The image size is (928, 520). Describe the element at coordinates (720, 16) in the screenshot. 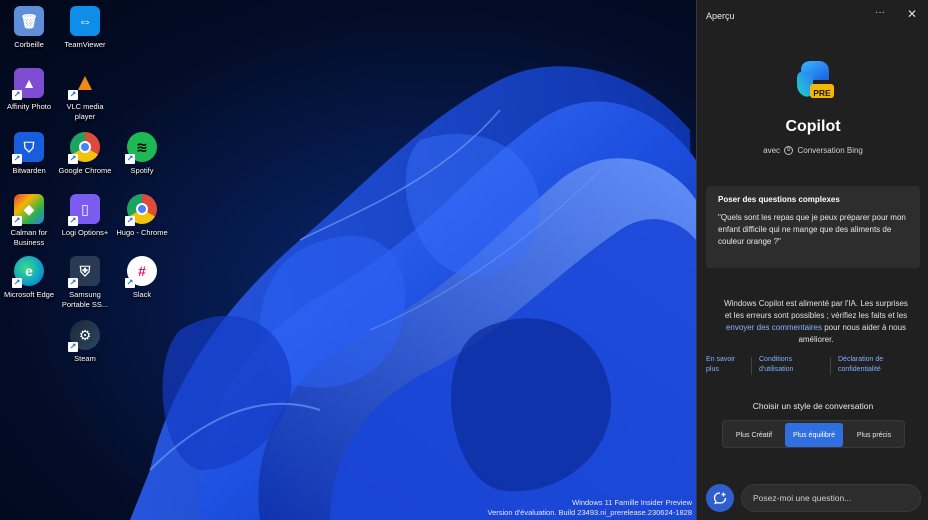

I see `panel-title: Aperçu` at that location.